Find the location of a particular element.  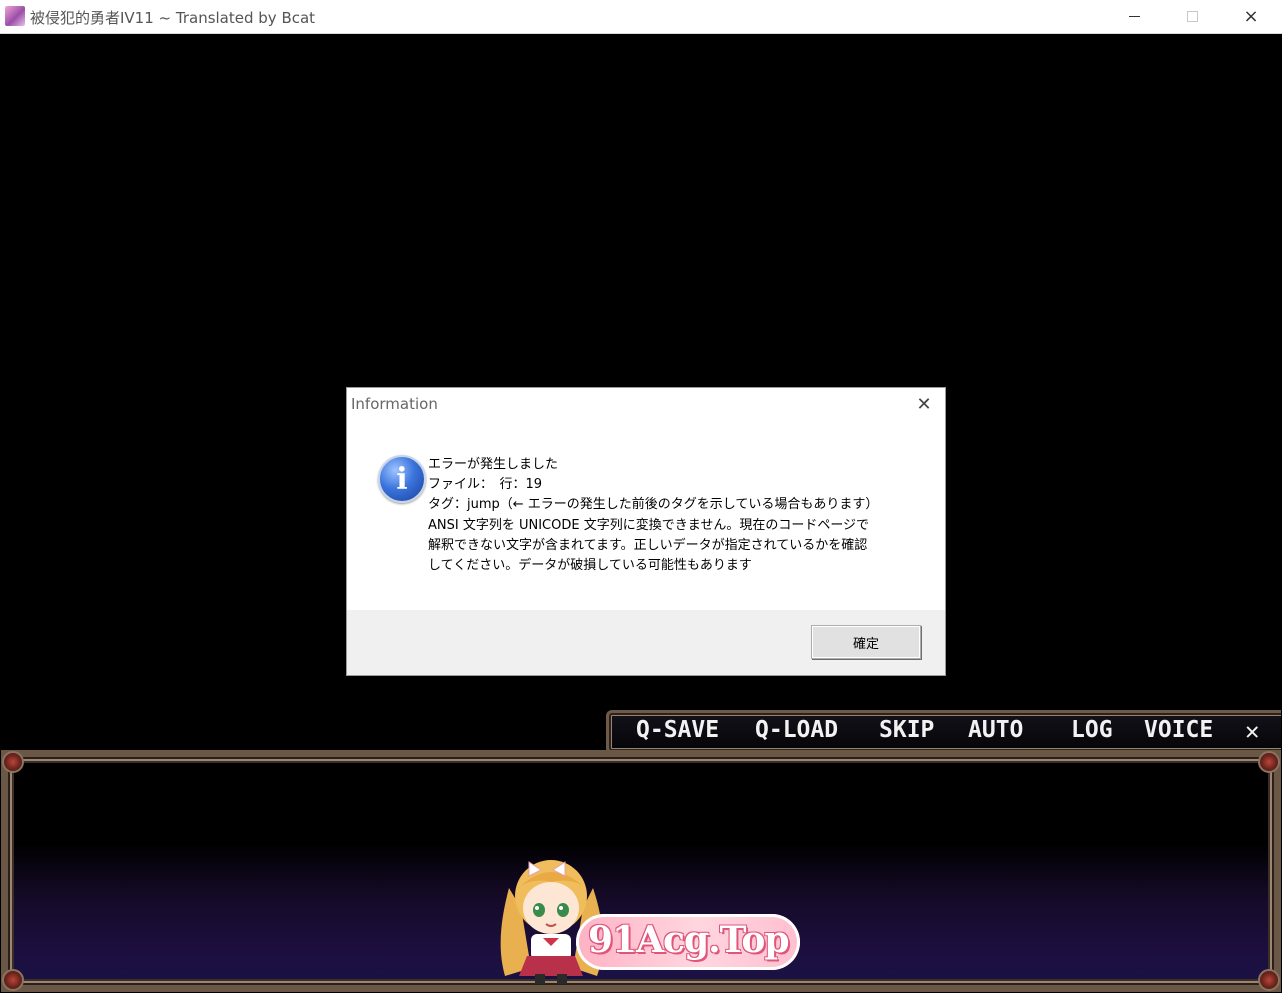

app-icon is located at coordinates (15, 16).